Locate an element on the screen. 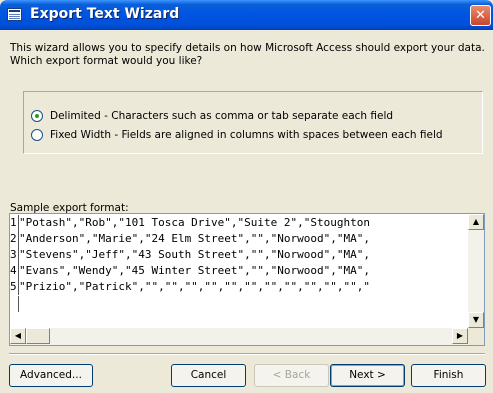 The height and width of the screenshot is (393, 493). next-button: Next > is located at coordinates (367, 375).